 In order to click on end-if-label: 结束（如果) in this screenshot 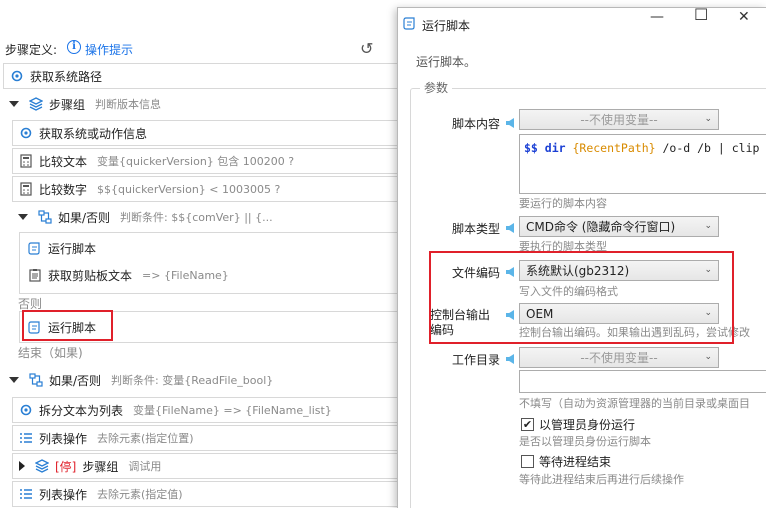, I will do `click(50, 353)`.